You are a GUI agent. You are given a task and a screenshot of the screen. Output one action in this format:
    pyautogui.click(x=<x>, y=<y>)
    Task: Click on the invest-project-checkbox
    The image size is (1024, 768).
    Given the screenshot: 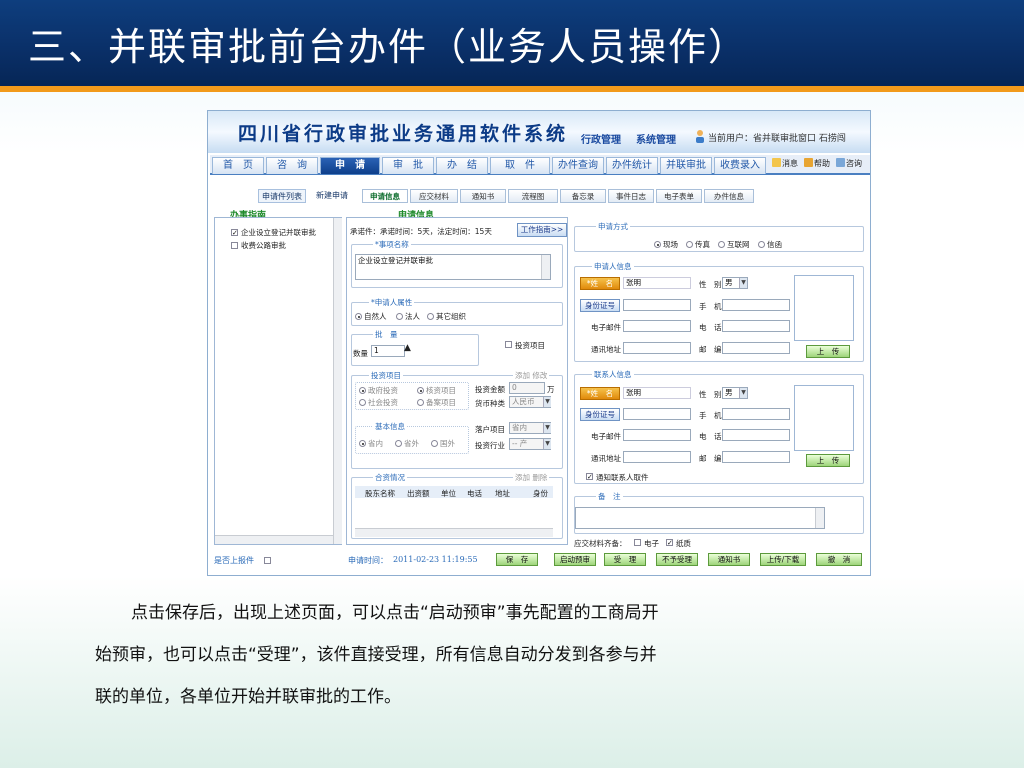 What is the action you would take?
    pyautogui.click(x=508, y=344)
    